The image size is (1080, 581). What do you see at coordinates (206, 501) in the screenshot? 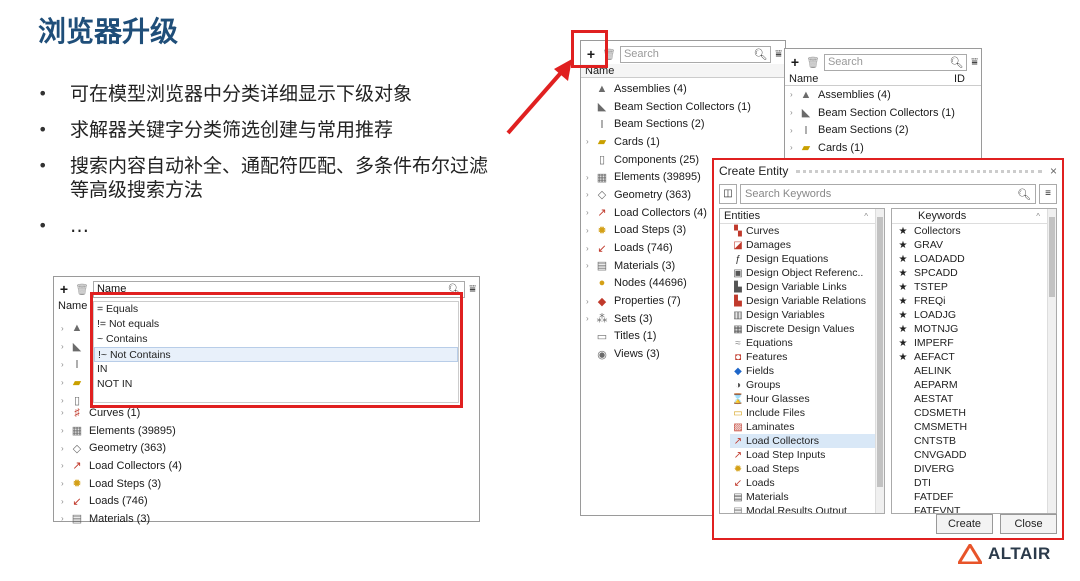
I see `list-item: › ↙ Loads (746)` at bounding box center [206, 501].